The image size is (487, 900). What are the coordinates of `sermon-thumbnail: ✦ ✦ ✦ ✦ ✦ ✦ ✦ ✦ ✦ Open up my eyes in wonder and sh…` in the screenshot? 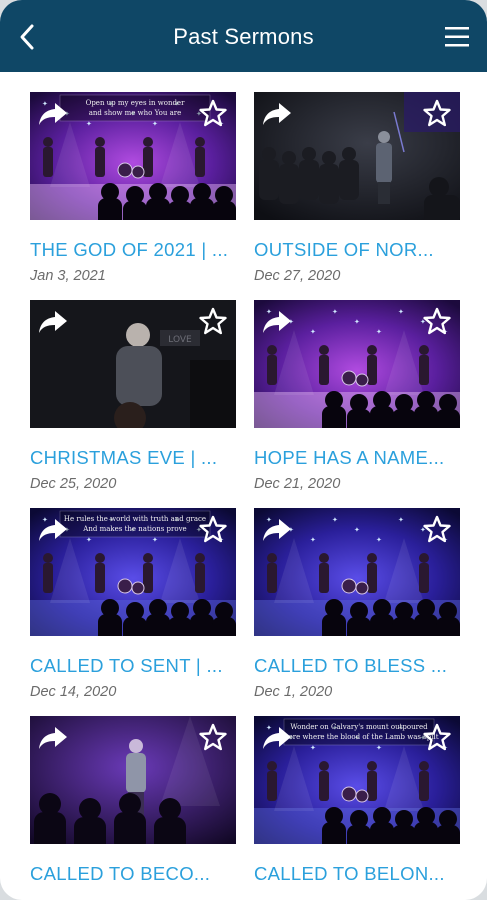 It's located at (133, 156).